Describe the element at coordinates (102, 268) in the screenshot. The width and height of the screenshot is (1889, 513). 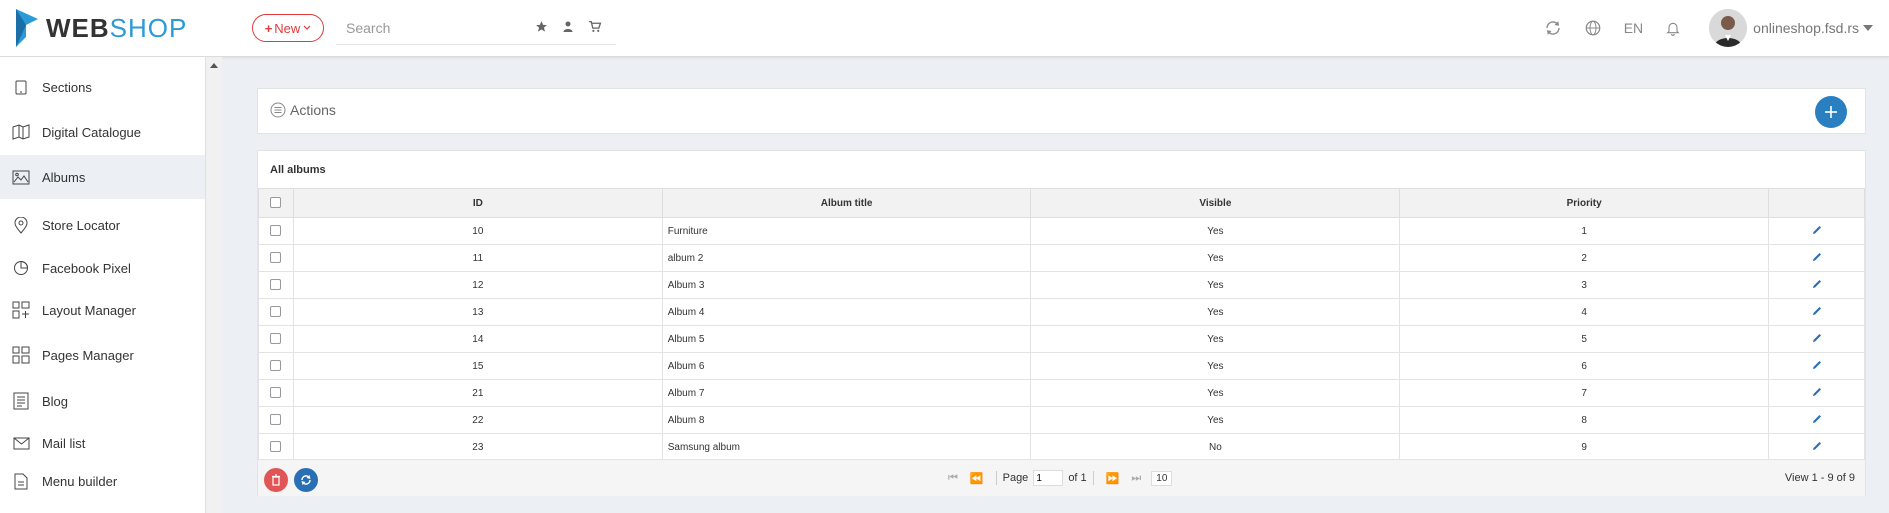
I see `sidebar-item-facebook-pixel: Facebook Pixel` at that location.